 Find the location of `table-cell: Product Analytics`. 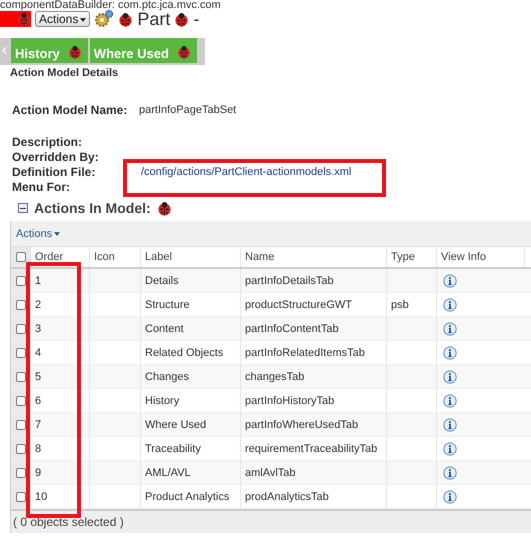

table-cell: Product Analytics is located at coordinates (187, 496).